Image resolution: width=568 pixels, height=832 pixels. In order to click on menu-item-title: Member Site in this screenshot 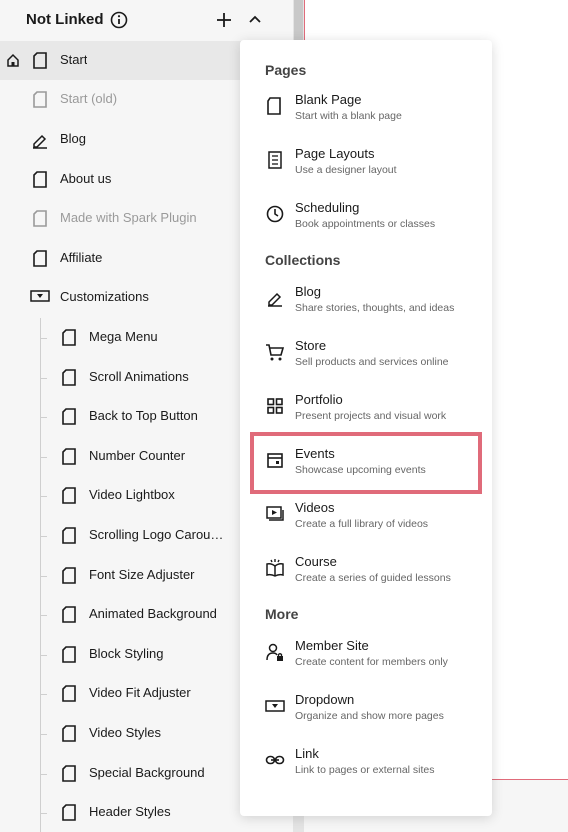, I will do `click(332, 645)`.